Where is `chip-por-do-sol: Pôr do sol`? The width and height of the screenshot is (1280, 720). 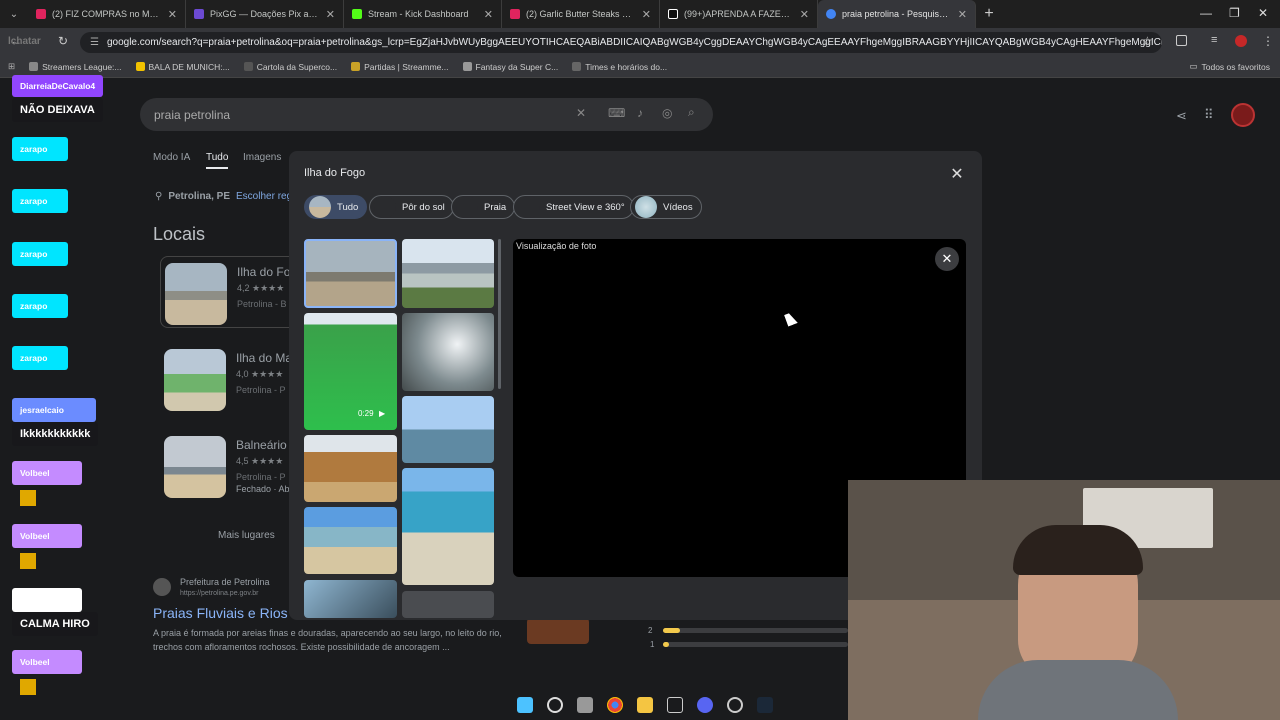
chip-por-do-sol: Pôr do sol is located at coordinates (411, 207).